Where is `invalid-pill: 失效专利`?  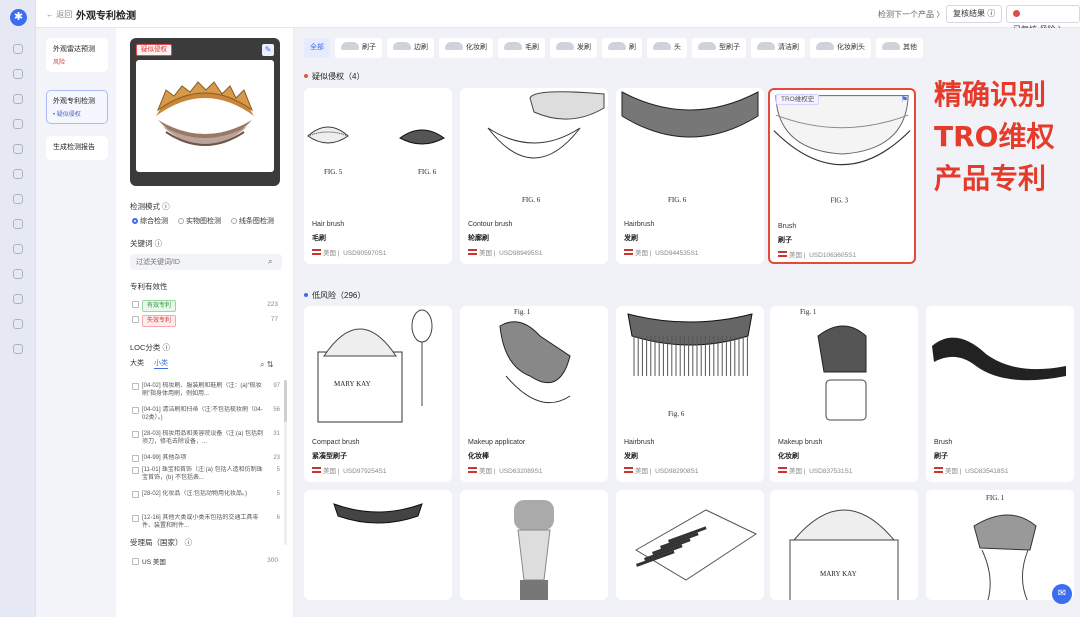 invalid-pill: 失效专利 is located at coordinates (159, 321).